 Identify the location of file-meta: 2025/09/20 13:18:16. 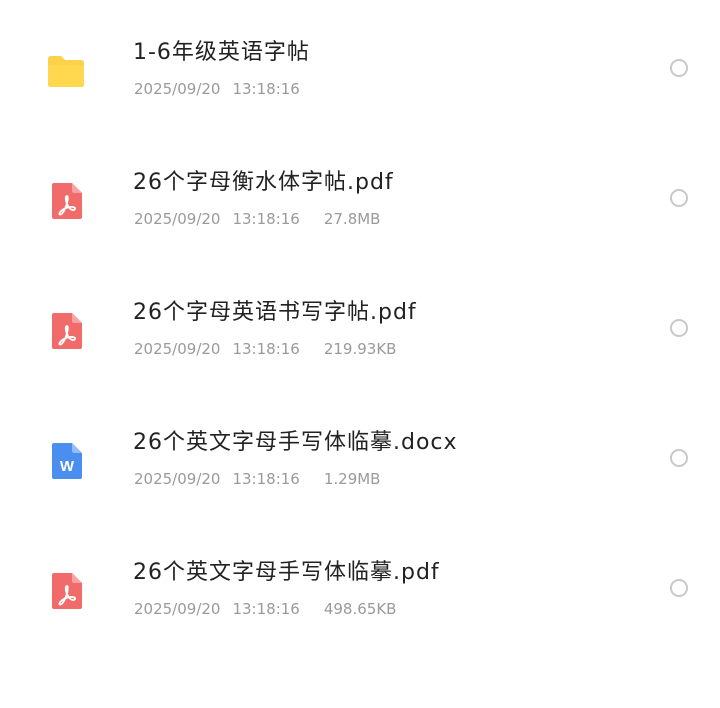
(217, 89).